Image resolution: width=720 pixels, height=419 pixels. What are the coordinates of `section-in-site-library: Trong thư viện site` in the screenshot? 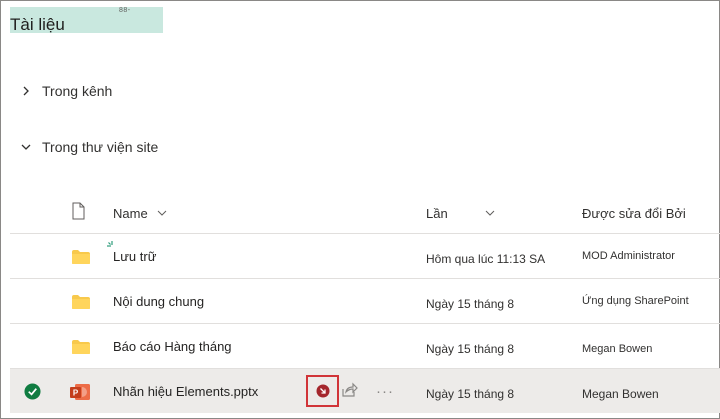 It's located at (88, 147).